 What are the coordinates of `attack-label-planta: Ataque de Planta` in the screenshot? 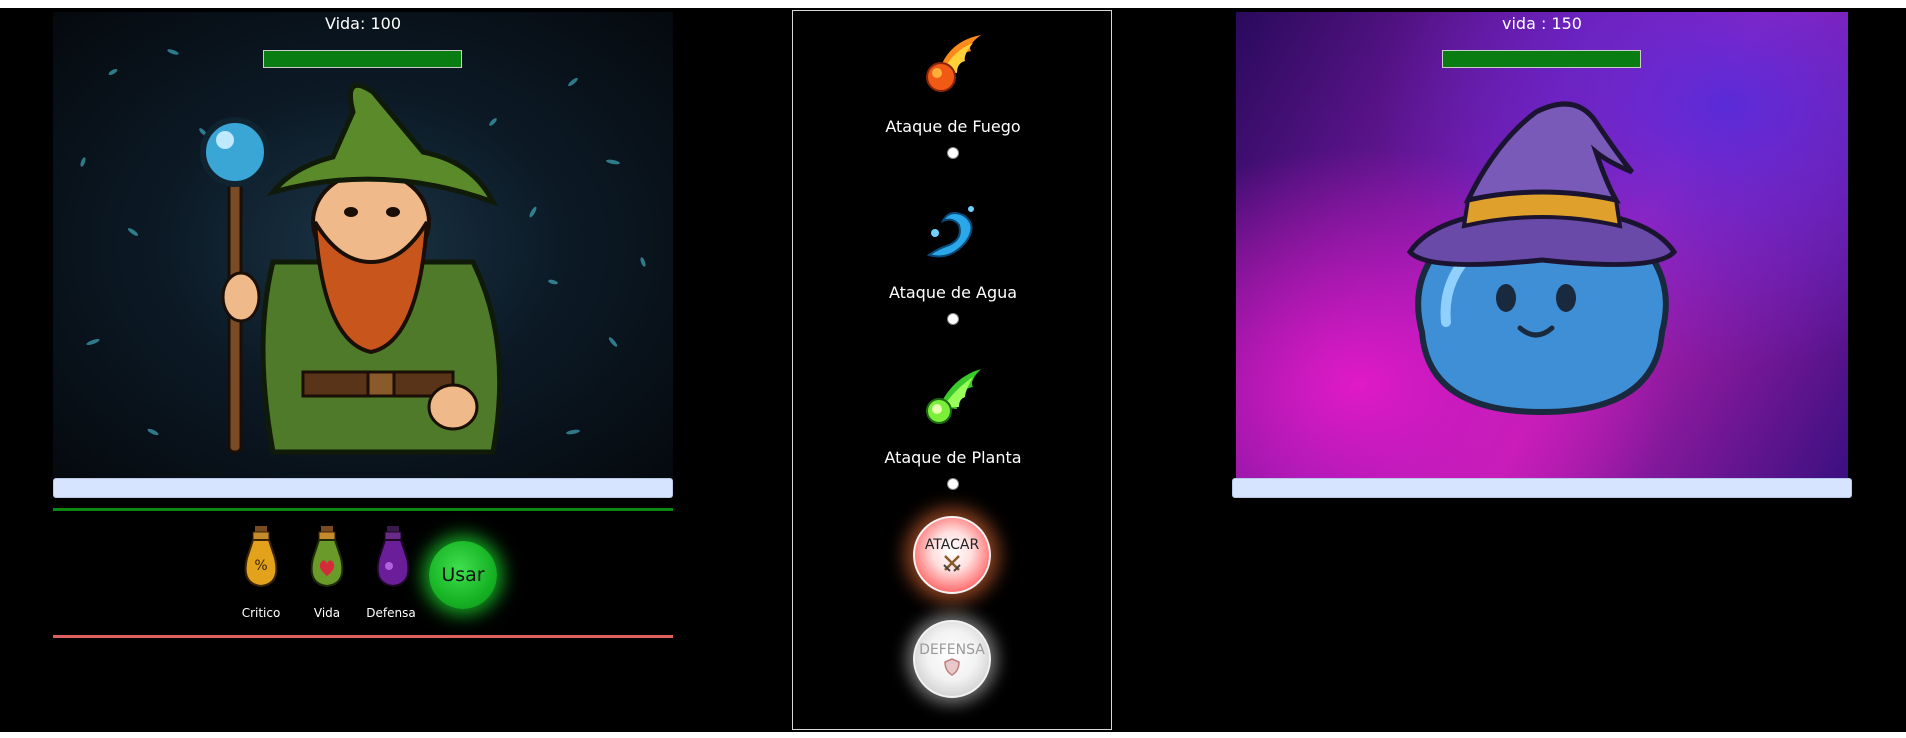 It's located at (953, 457).